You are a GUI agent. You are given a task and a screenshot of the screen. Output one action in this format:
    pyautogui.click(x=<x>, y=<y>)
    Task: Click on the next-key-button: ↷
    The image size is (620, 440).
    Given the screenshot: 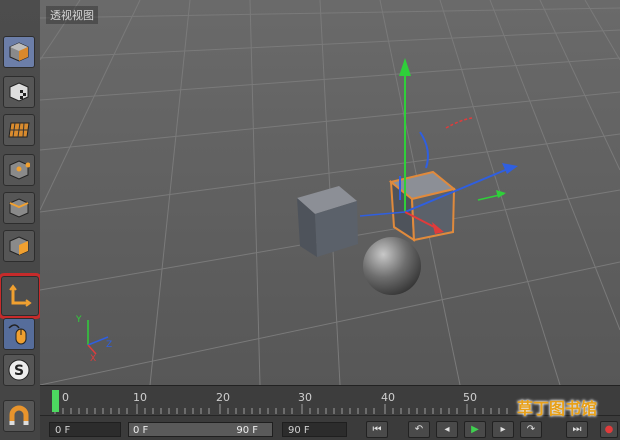 What is the action you would take?
    pyautogui.click(x=531, y=429)
    